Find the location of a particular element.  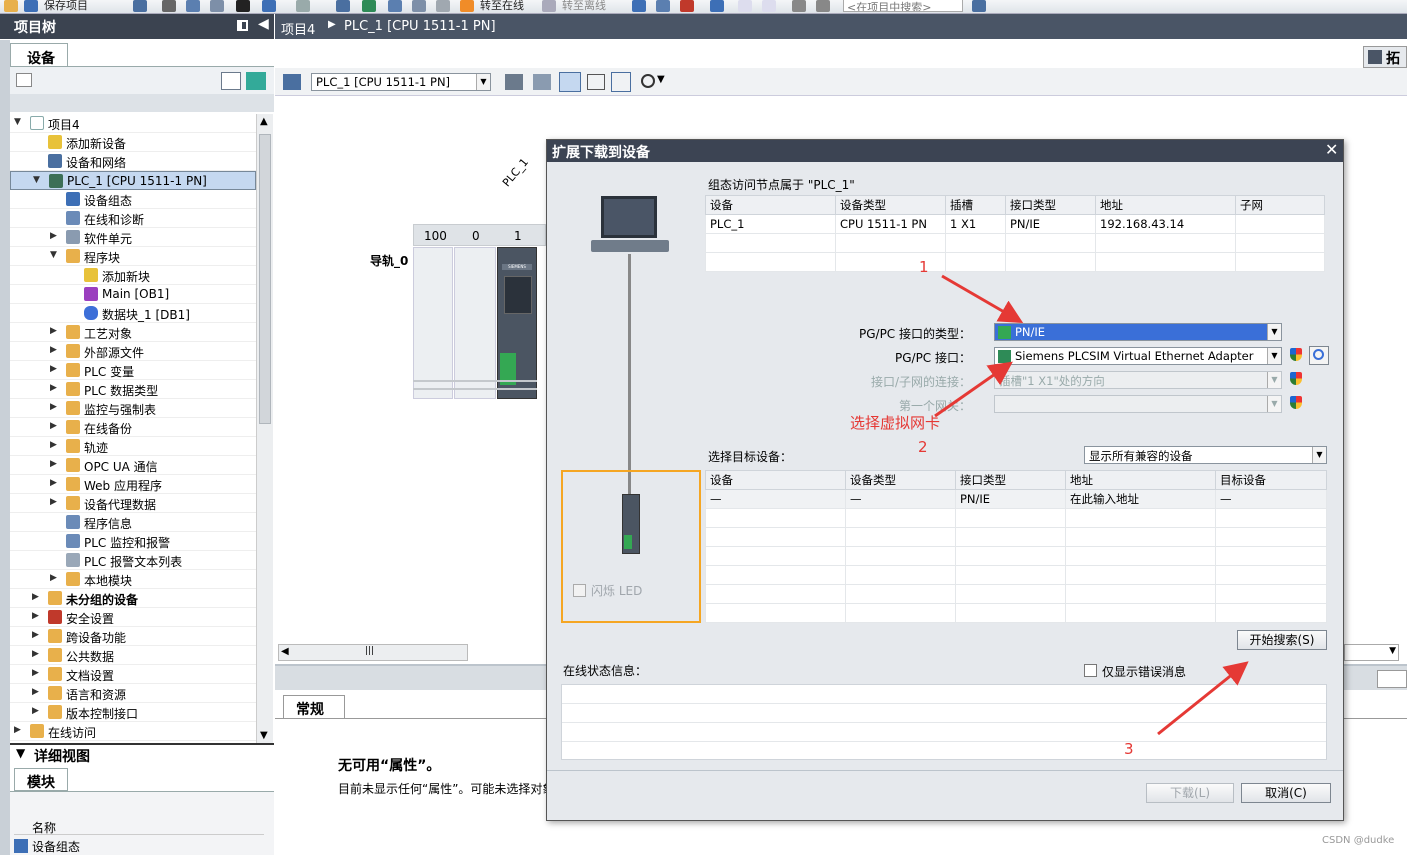

tree-item-version-control: ▶ 版本控制接口 is located at coordinates (133, 712).